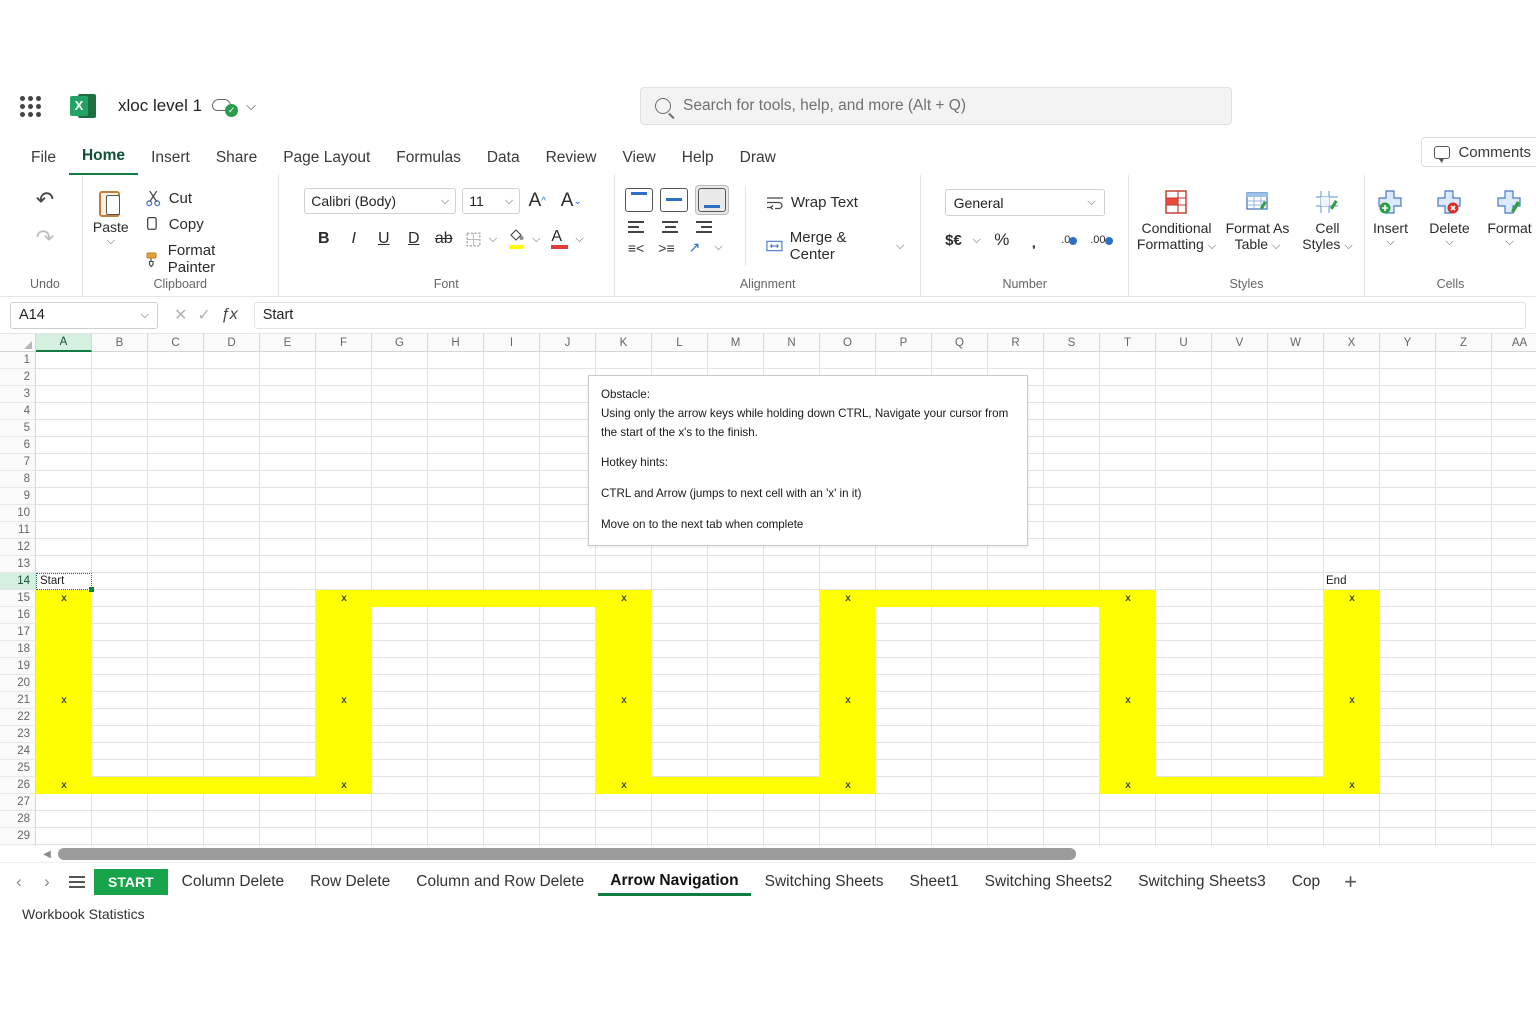  Describe the element at coordinates (1066, 240) in the screenshot. I see `increase-decimal-button: .0` at that location.